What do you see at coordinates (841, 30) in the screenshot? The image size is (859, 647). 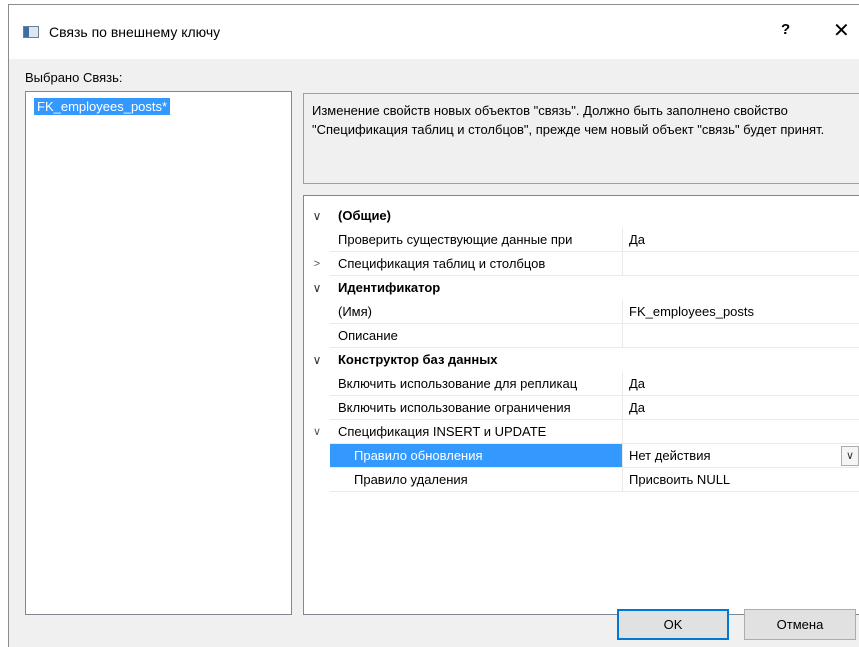 I see `close-icon: ✕` at bounding box center [841, 30].